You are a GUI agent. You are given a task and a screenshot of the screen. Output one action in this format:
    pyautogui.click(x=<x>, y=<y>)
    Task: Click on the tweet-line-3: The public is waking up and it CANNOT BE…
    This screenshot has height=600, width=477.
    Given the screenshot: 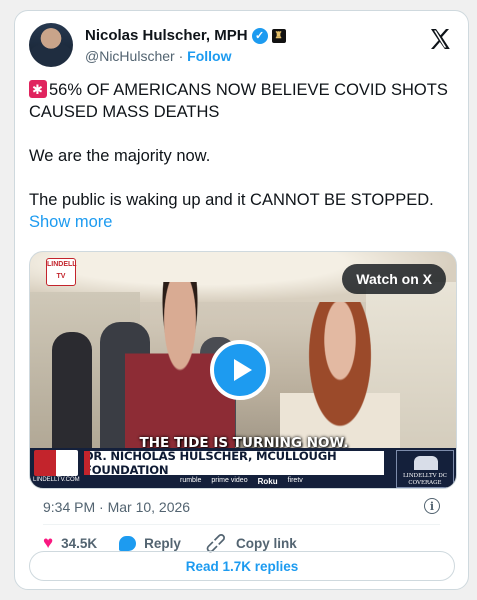 What is the action you would take?
    pyautogui.click(x=244, y=211)
    